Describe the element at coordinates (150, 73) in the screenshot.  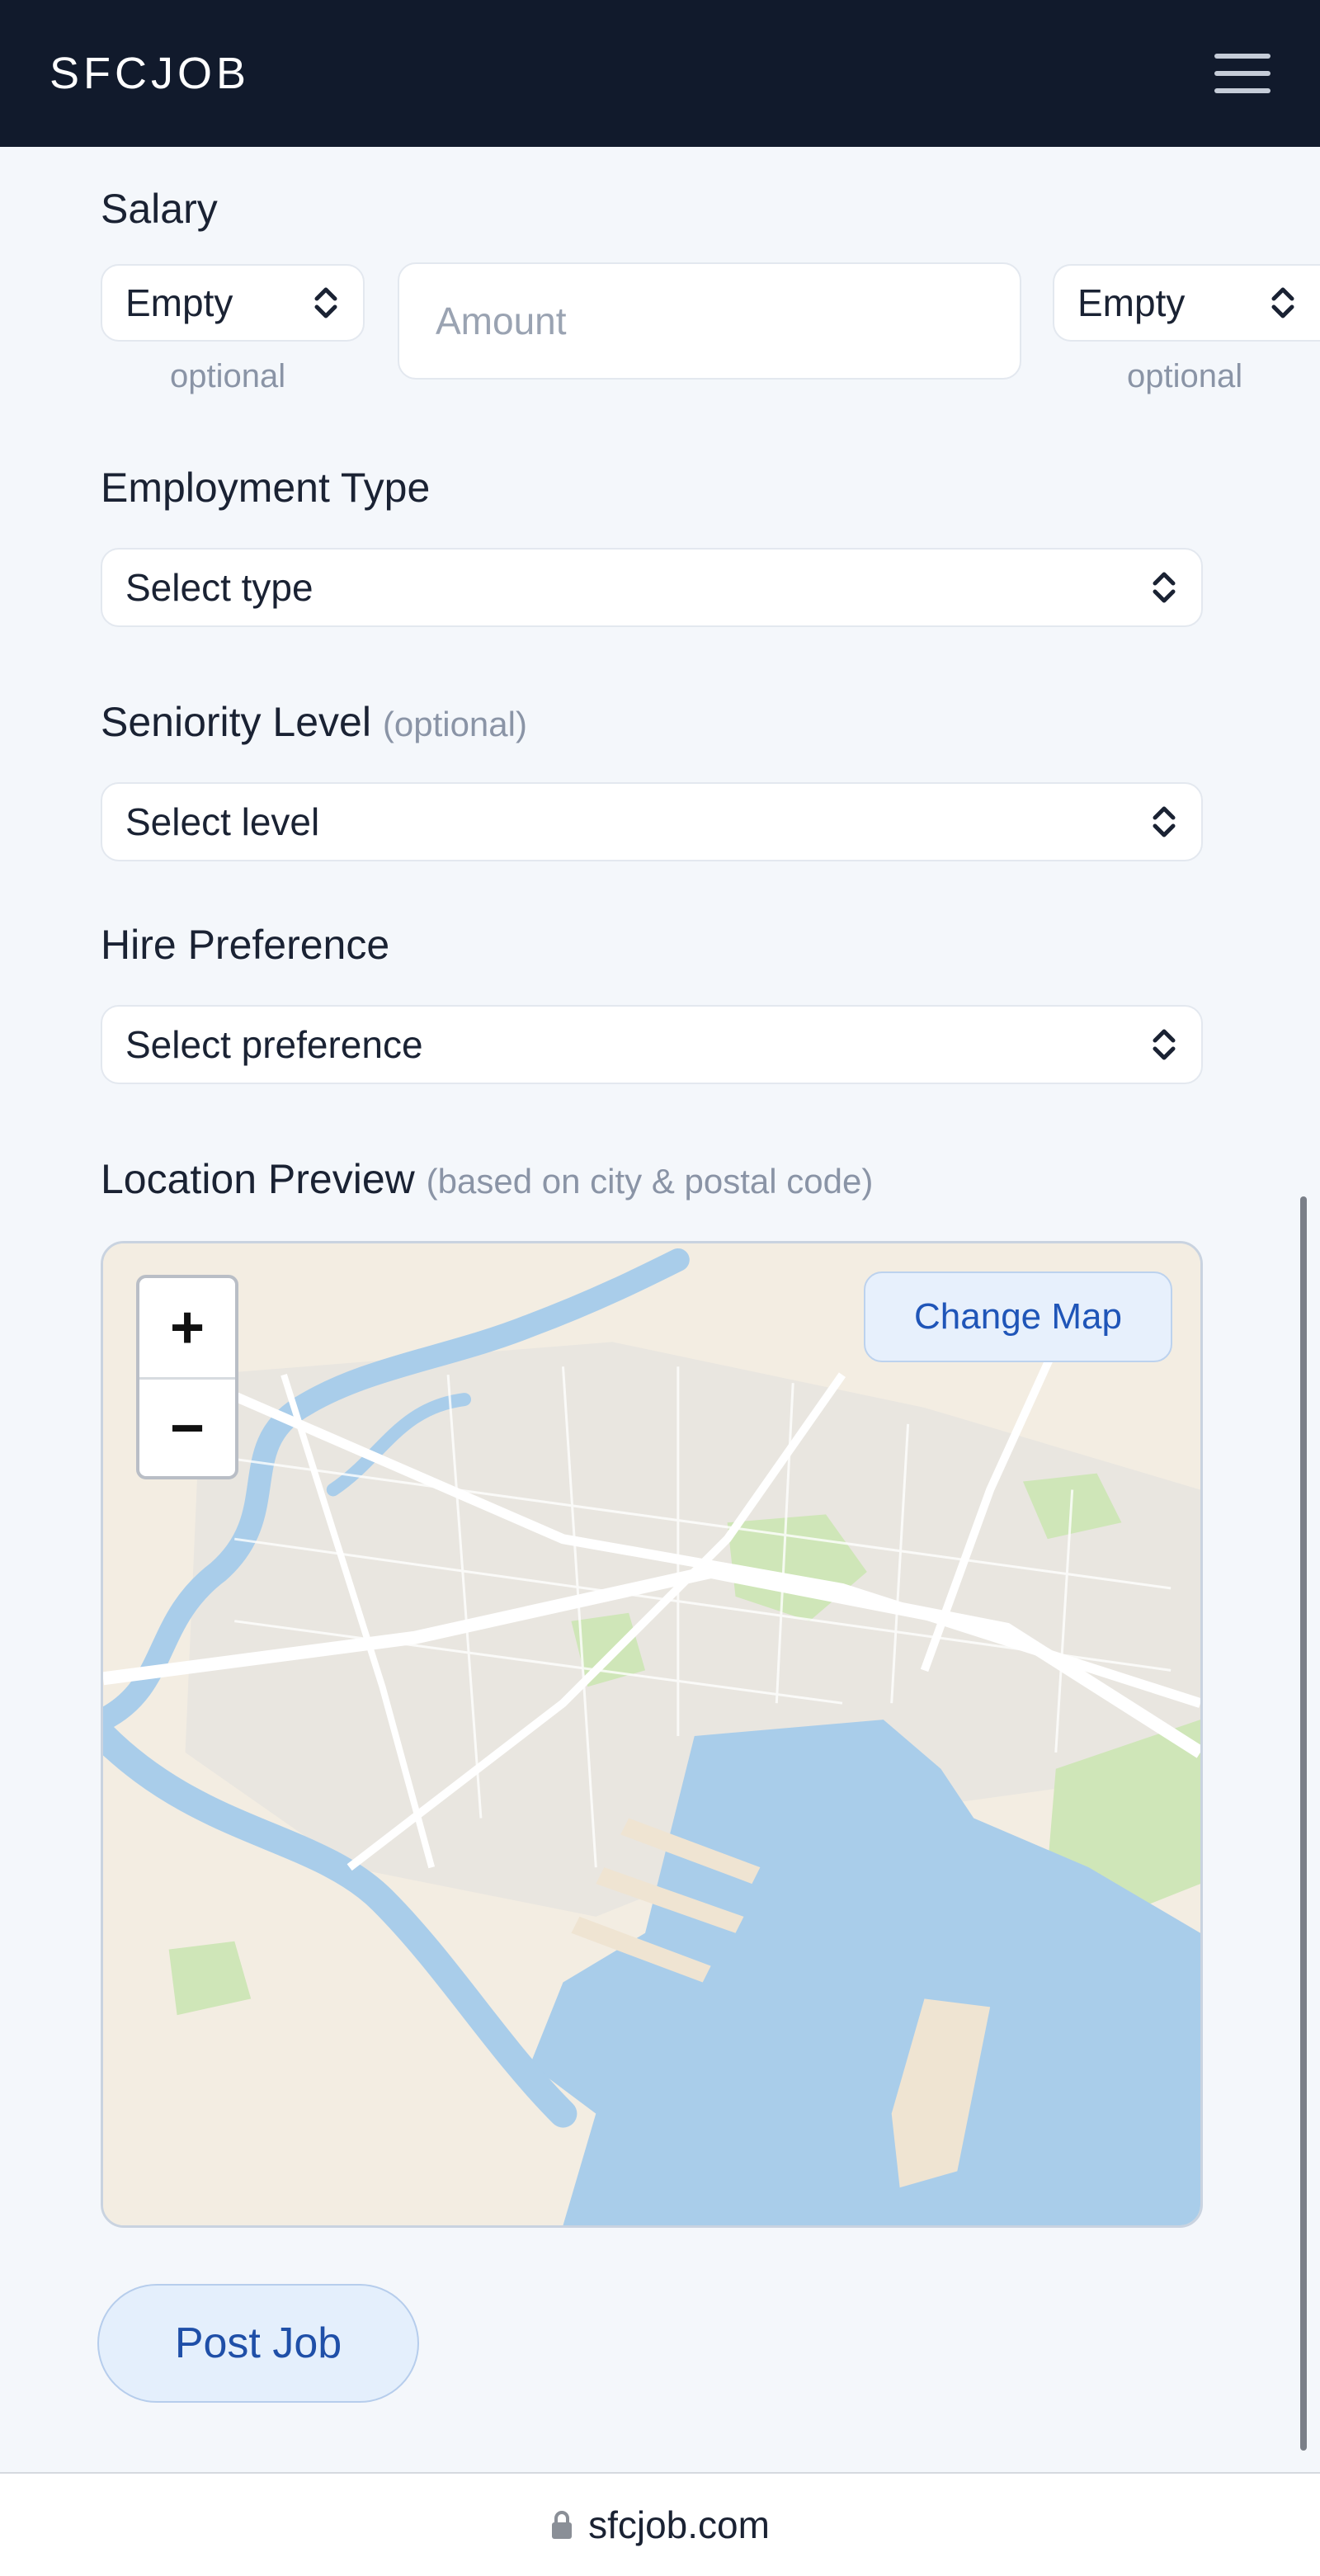
I see `brand-logo: SFCJOB` at that location.